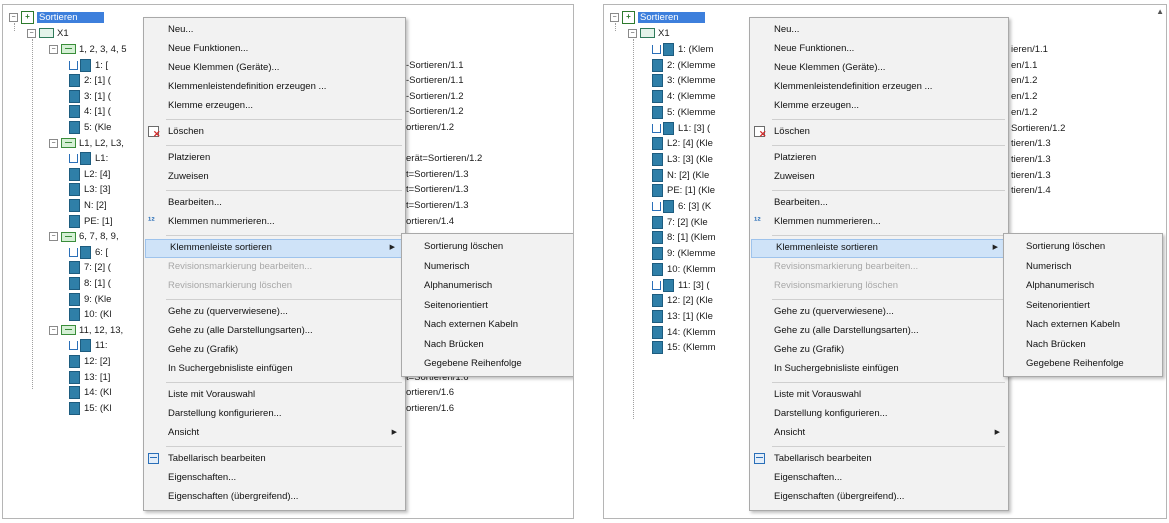  What do you see at coordinates (681, 285) in the screenshot?
I see `tree-item: 11: [3] (` at bounding box center [681, 285].